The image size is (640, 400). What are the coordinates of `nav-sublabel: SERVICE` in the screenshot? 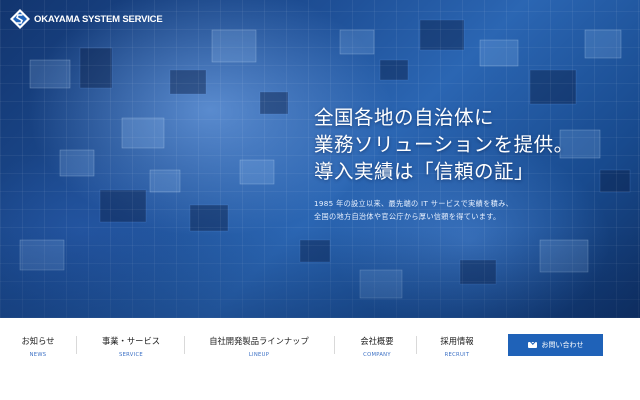 It's located at (131, 355).